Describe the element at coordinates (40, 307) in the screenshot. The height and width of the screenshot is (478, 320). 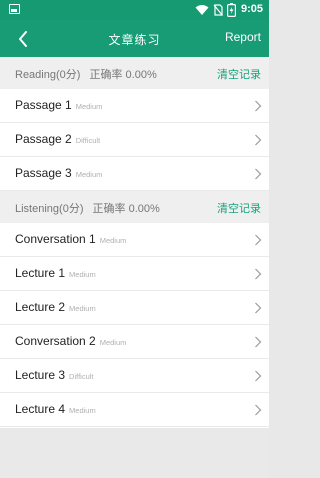
I see `item-title: Lecture 2` at that location.